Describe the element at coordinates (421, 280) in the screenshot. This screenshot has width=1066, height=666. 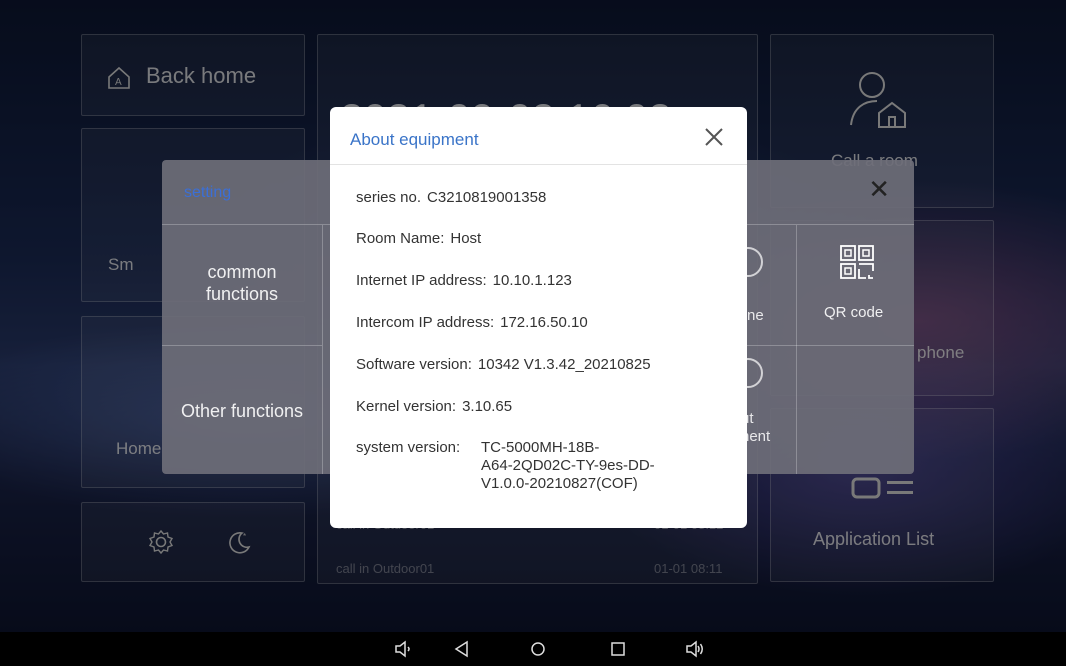
I see `row-label: Internet IP address:` at that location.